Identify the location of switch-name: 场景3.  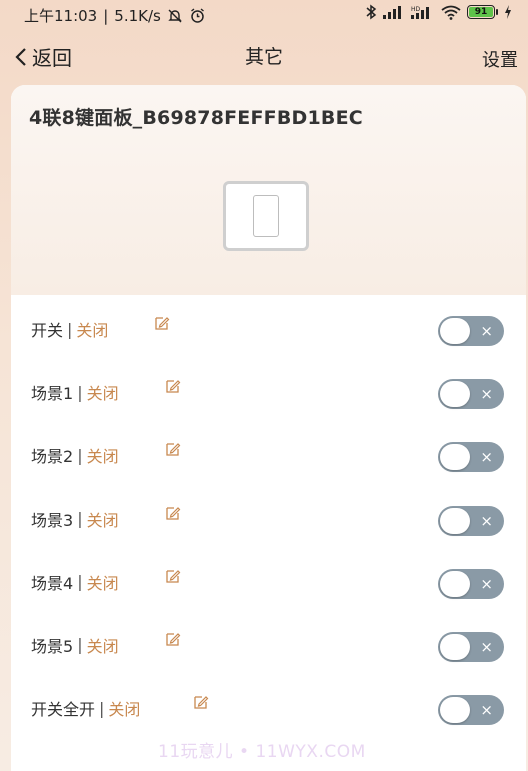
(52, 520).